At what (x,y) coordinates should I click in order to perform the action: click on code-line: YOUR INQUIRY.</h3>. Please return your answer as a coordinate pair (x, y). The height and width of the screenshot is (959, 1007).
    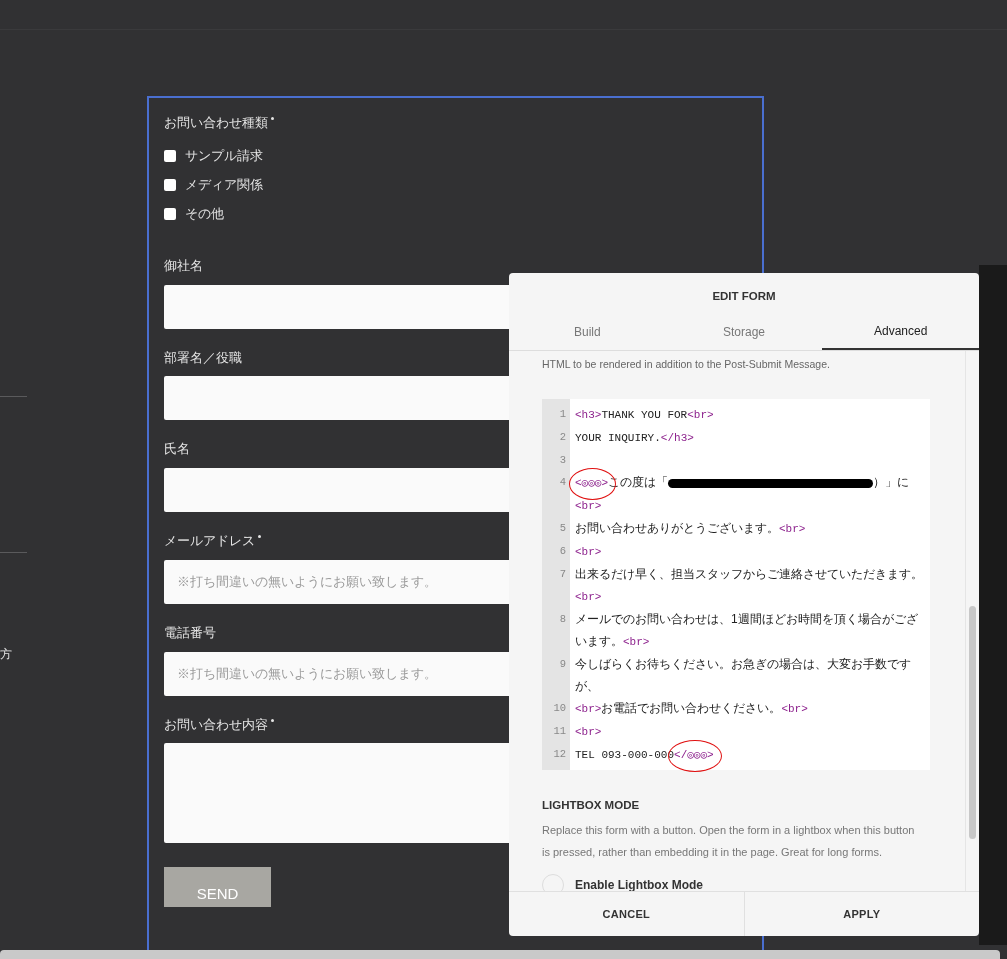
    Looking at the image, I should click on (634, 438).